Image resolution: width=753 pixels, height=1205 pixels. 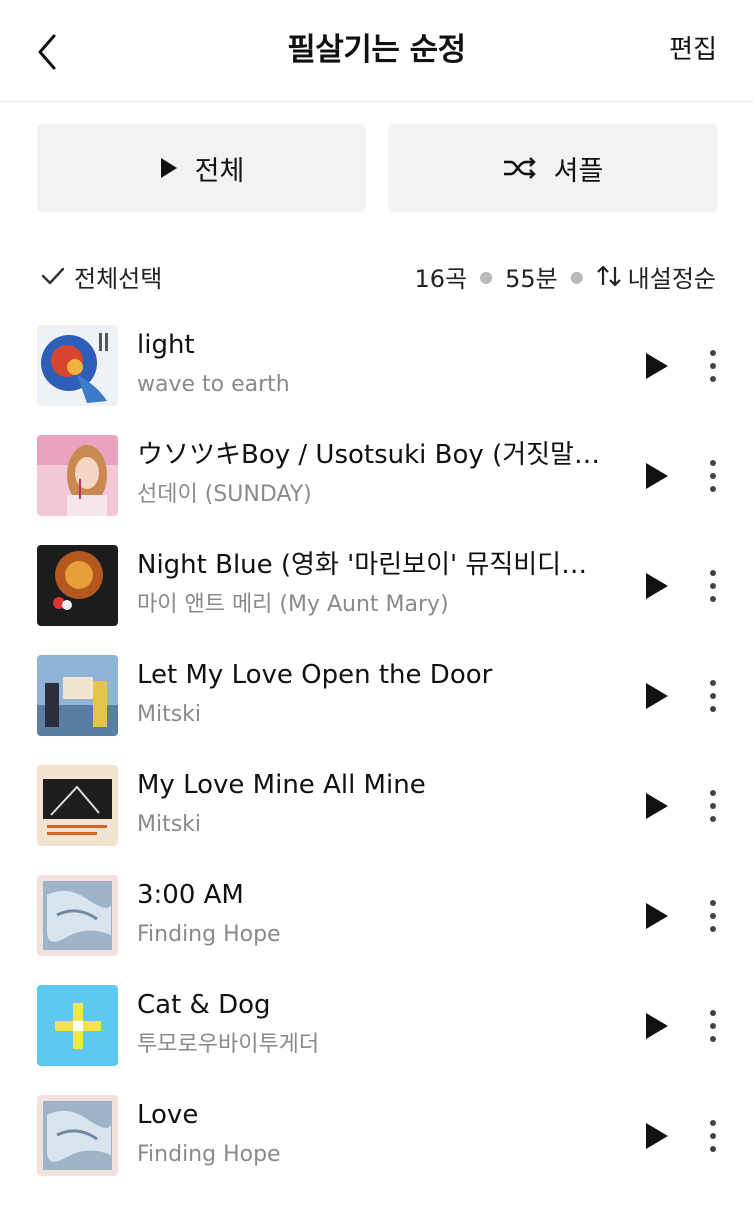 I want to click on sort-button: 내설정순, so click(x=672, y=276).